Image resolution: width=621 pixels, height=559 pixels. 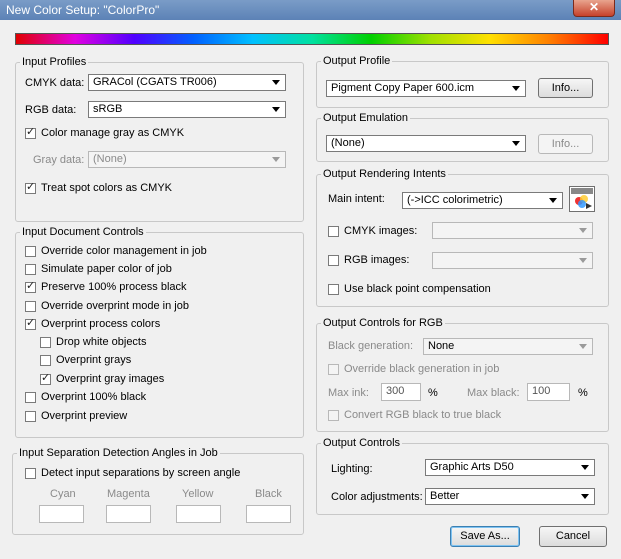 What do you see at coordinates (30, 473) in the screenshot?
I see `detect-separations-checkbox` at bounding box center [30, 473].